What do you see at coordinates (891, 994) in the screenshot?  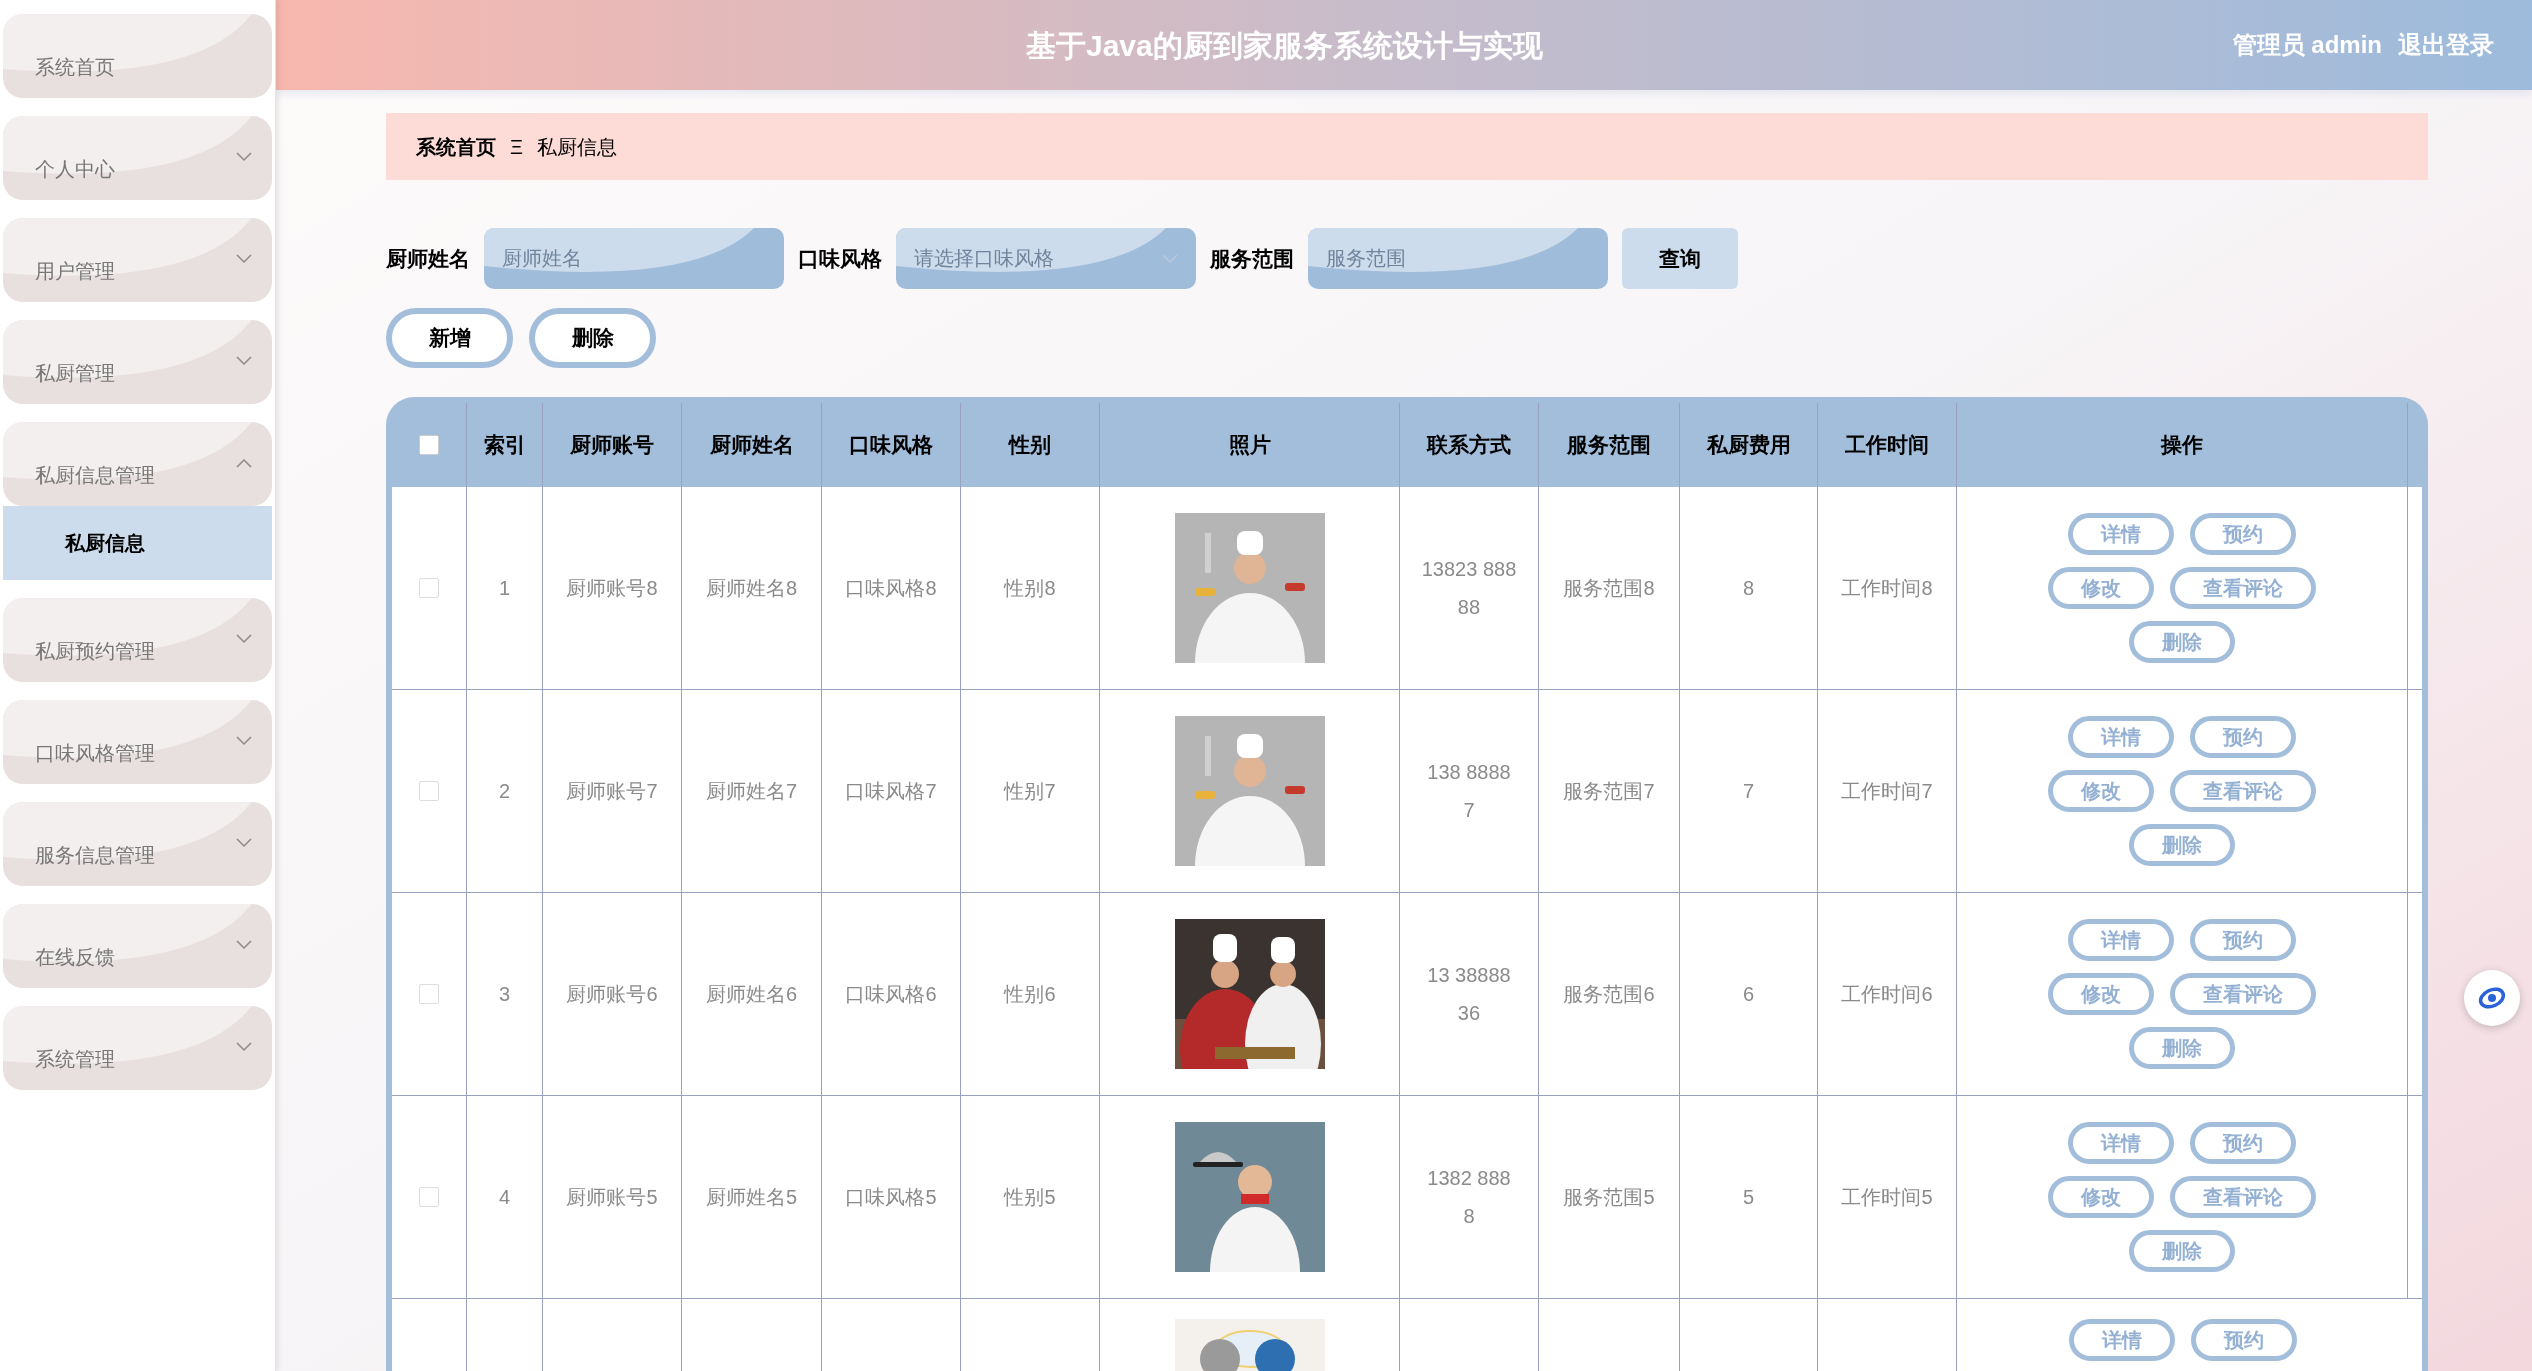 I see `table-cell-text: 口味风格6` at bounding box center [891, 994].